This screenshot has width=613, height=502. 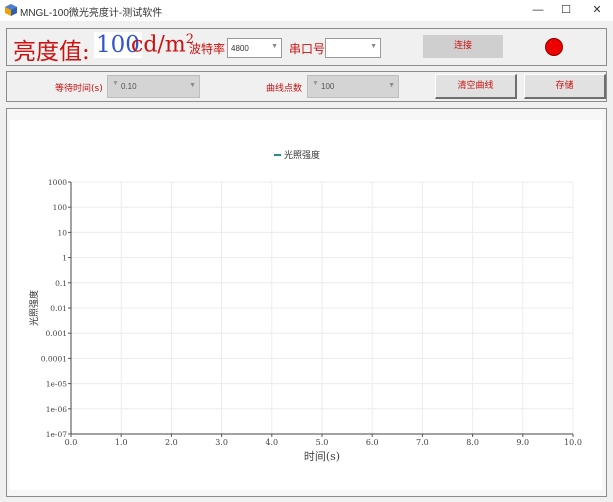 What do you see at coordinates (57, 384) in the screenshot?
I see `y-tick-label: 1e-05` at bounding box center [57, 384].